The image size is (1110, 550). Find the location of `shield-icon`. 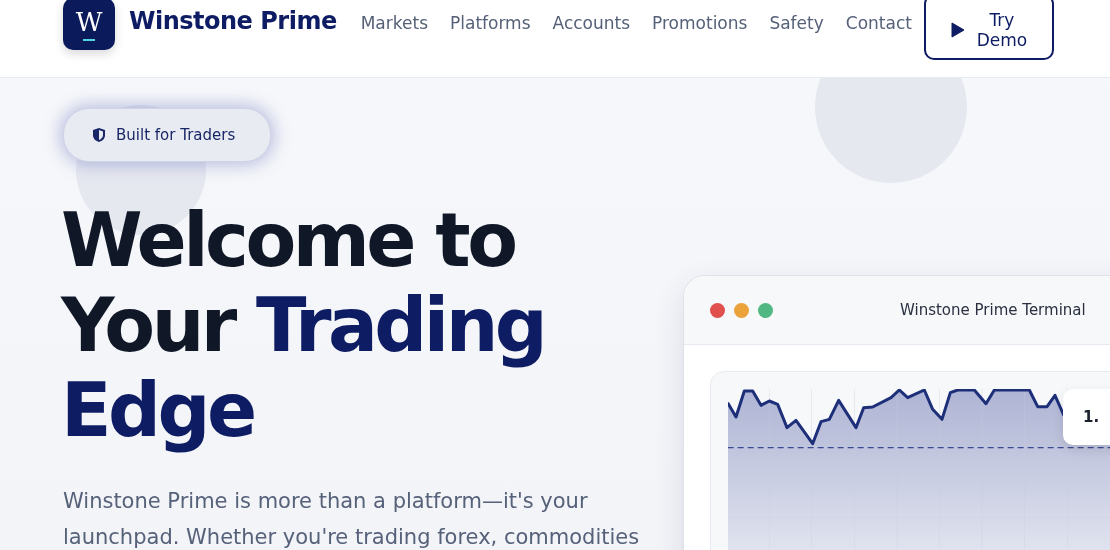

shield-icon is located at coordinates (99, 135).